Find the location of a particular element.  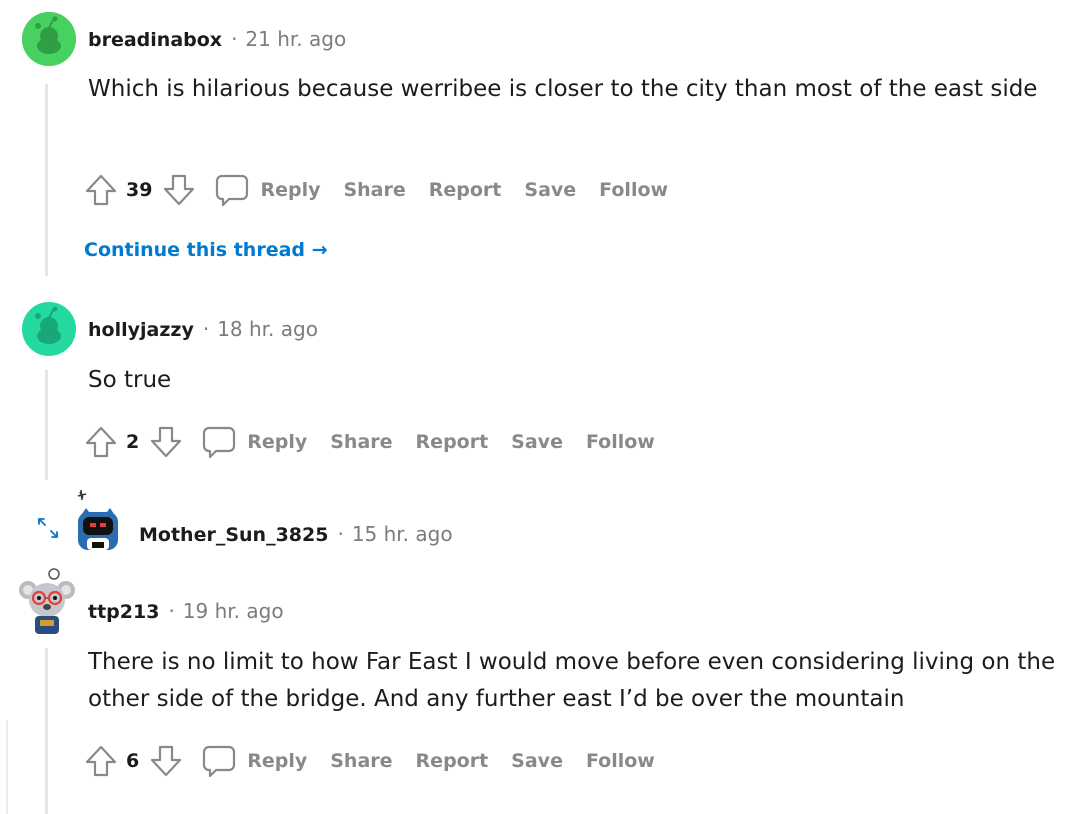

comment-meta: Mother_Sun_3825 · 15 hr. ago is located at coordinates (296, 534).